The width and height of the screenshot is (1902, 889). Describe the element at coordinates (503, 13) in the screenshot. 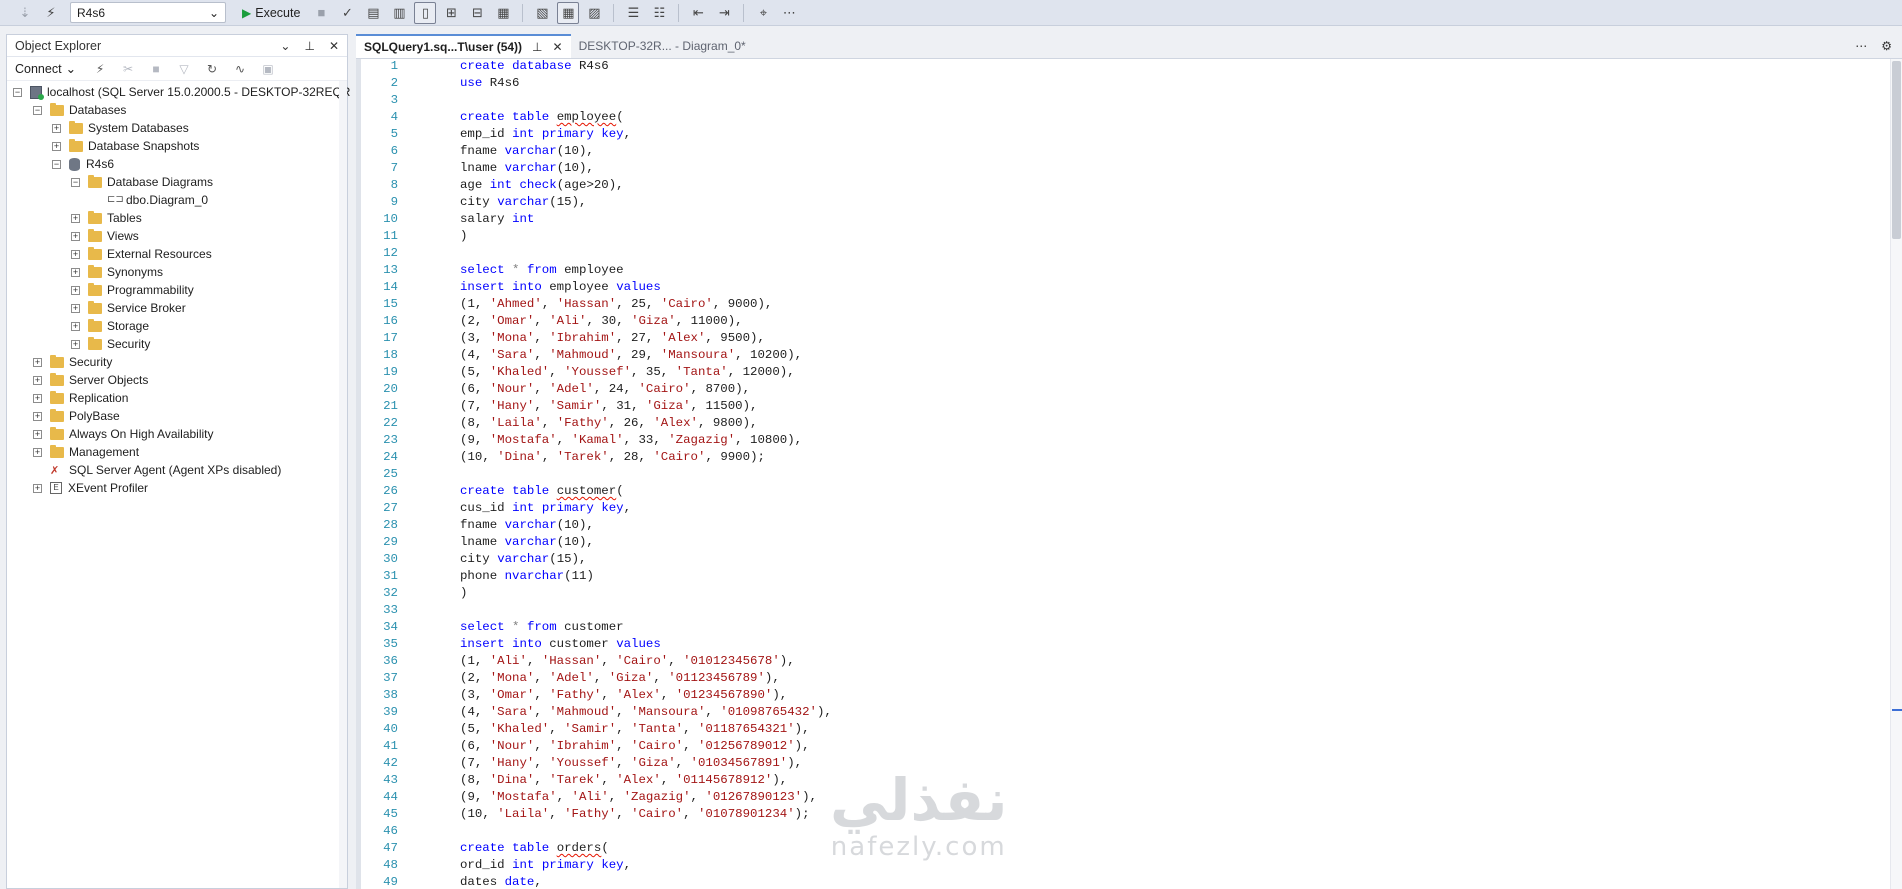

I see `live-stats-icon: ▦` at that location.